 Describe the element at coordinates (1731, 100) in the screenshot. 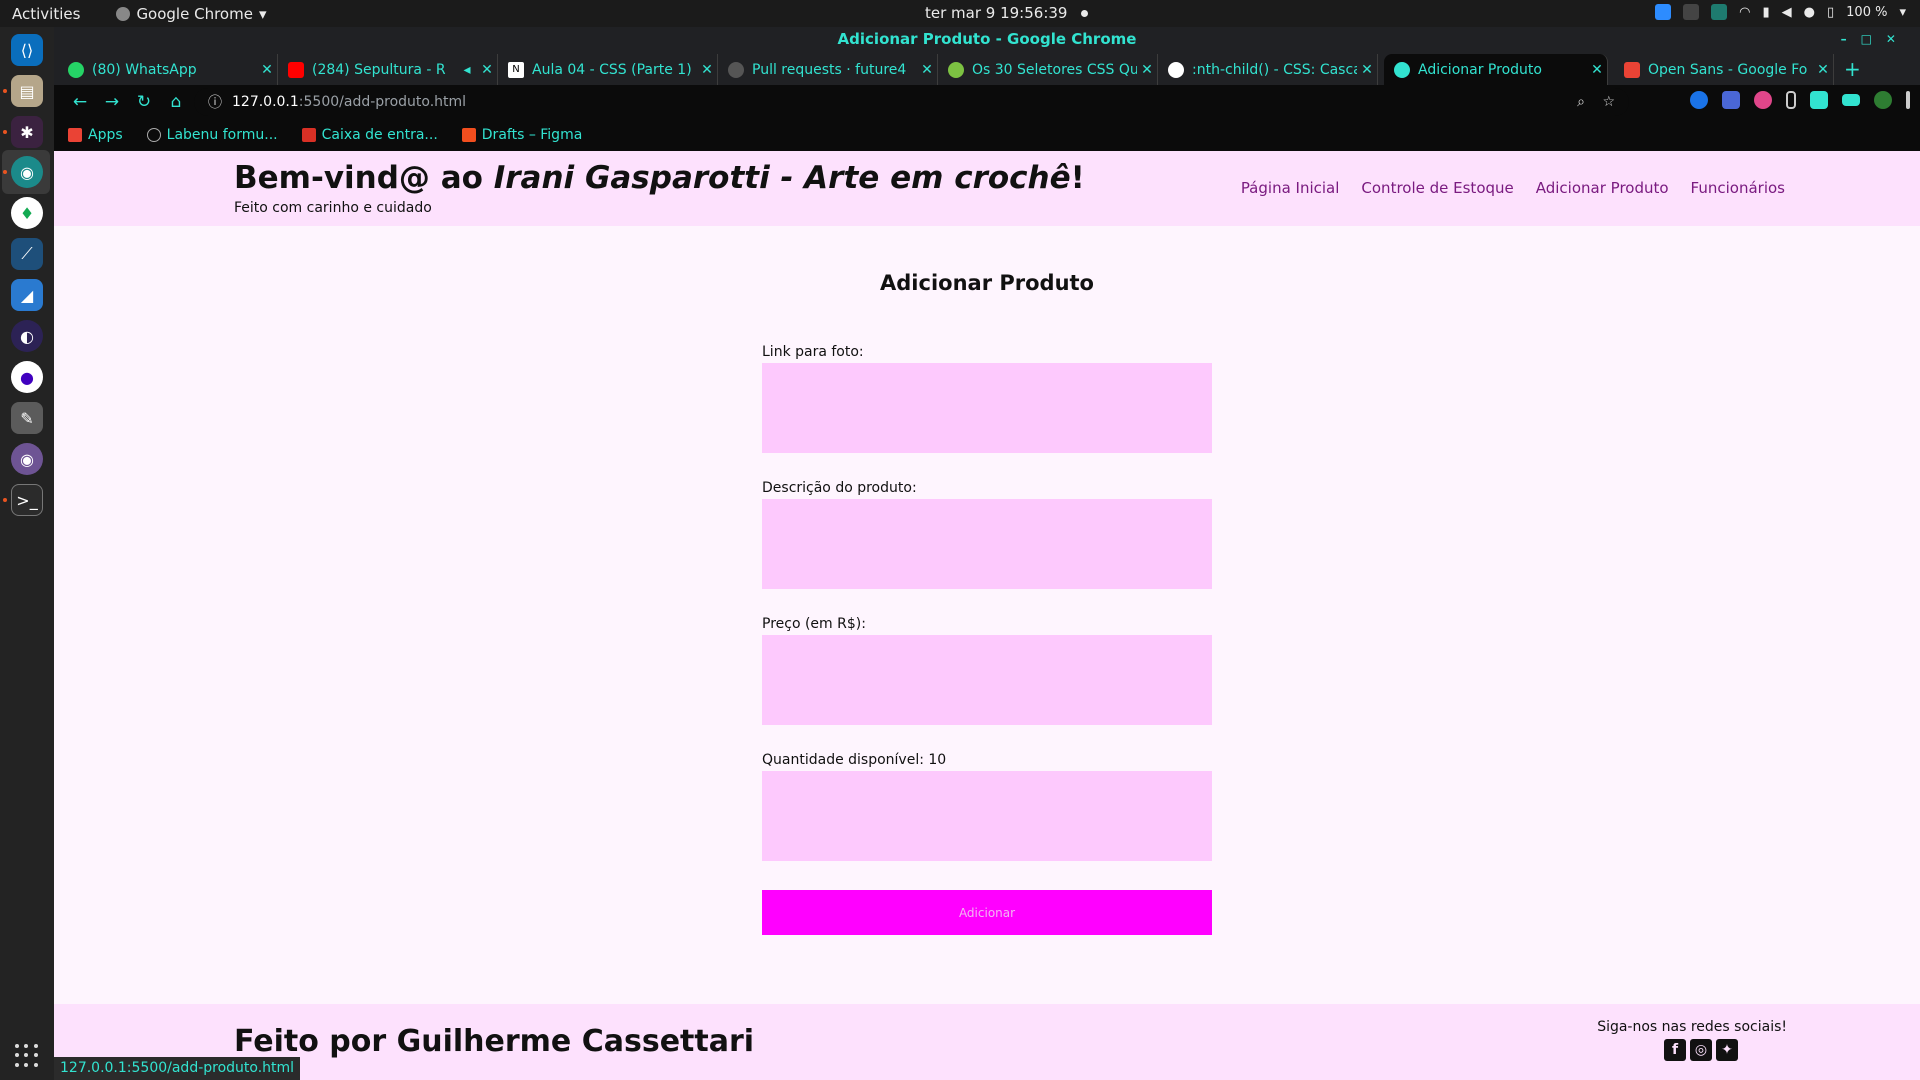

I see `translate-icon` at that location.